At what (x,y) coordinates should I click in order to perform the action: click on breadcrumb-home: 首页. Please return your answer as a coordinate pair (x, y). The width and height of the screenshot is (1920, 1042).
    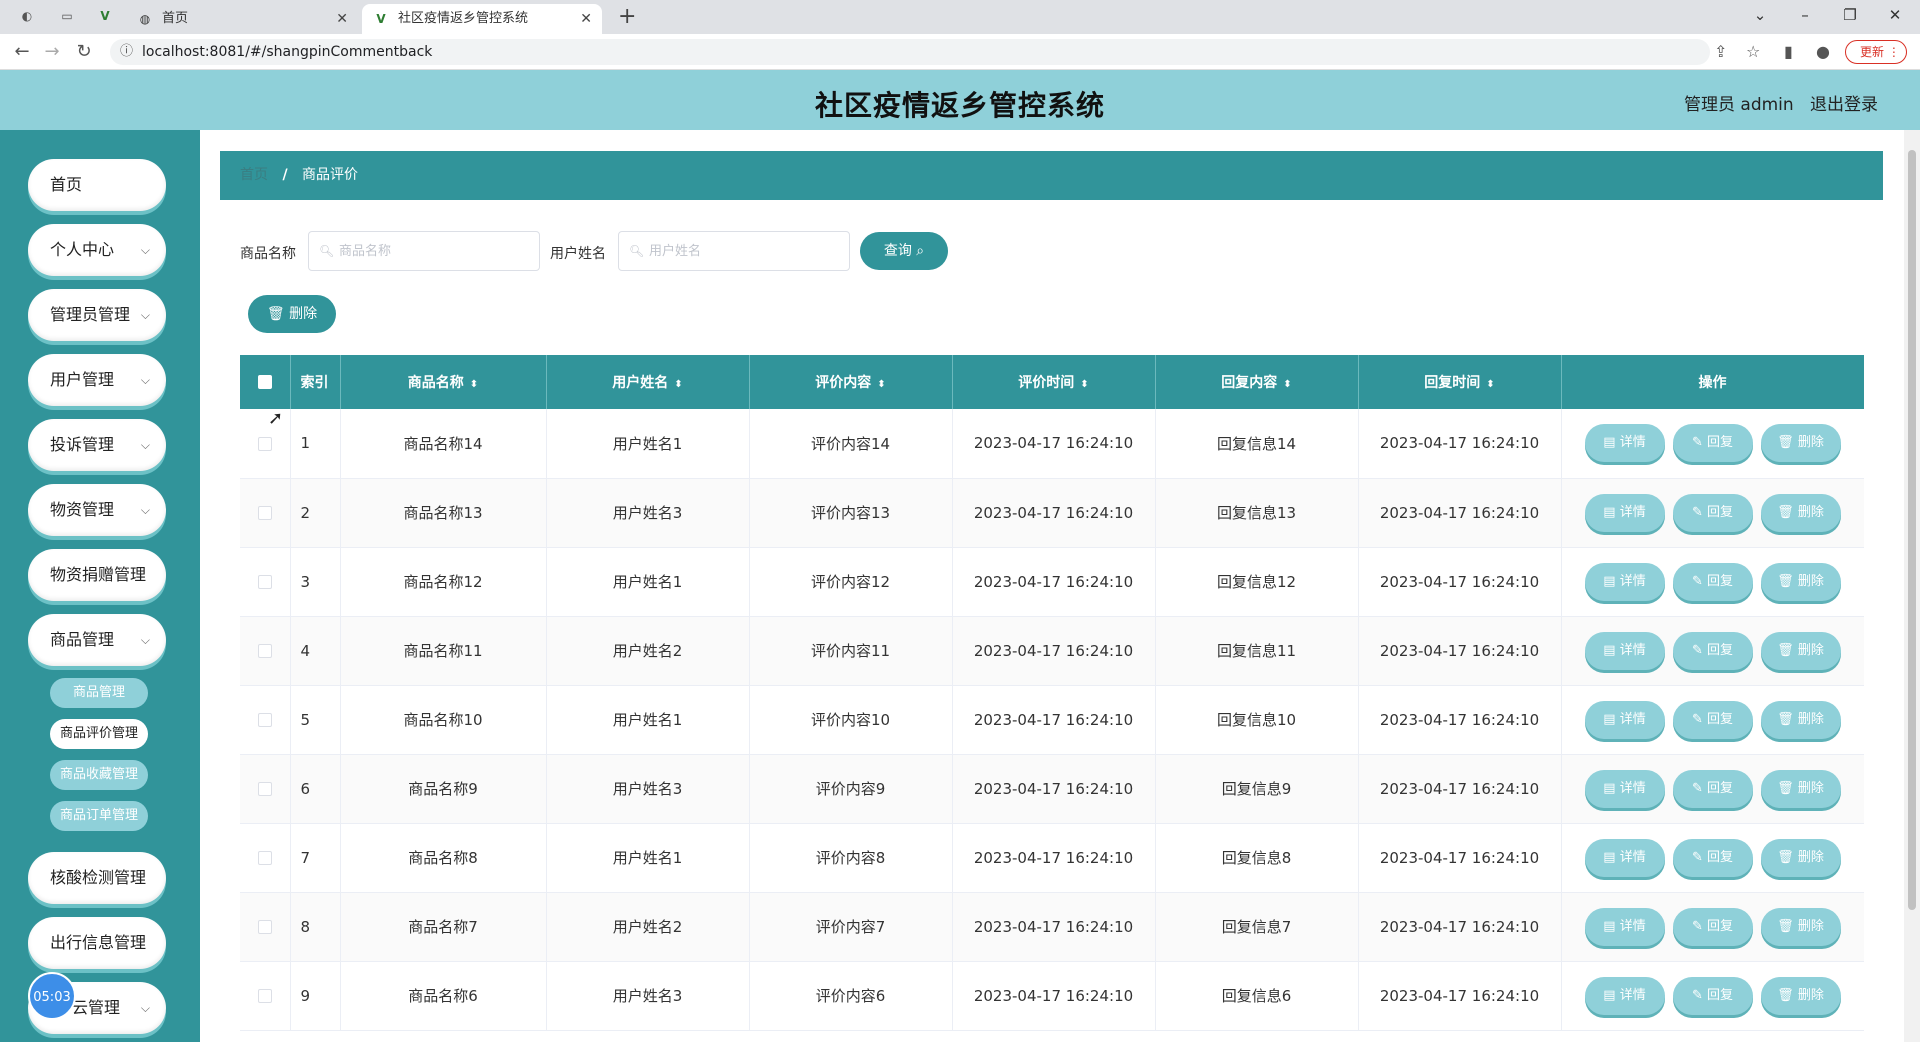
    Looking at the image, I should click on (254, 175).